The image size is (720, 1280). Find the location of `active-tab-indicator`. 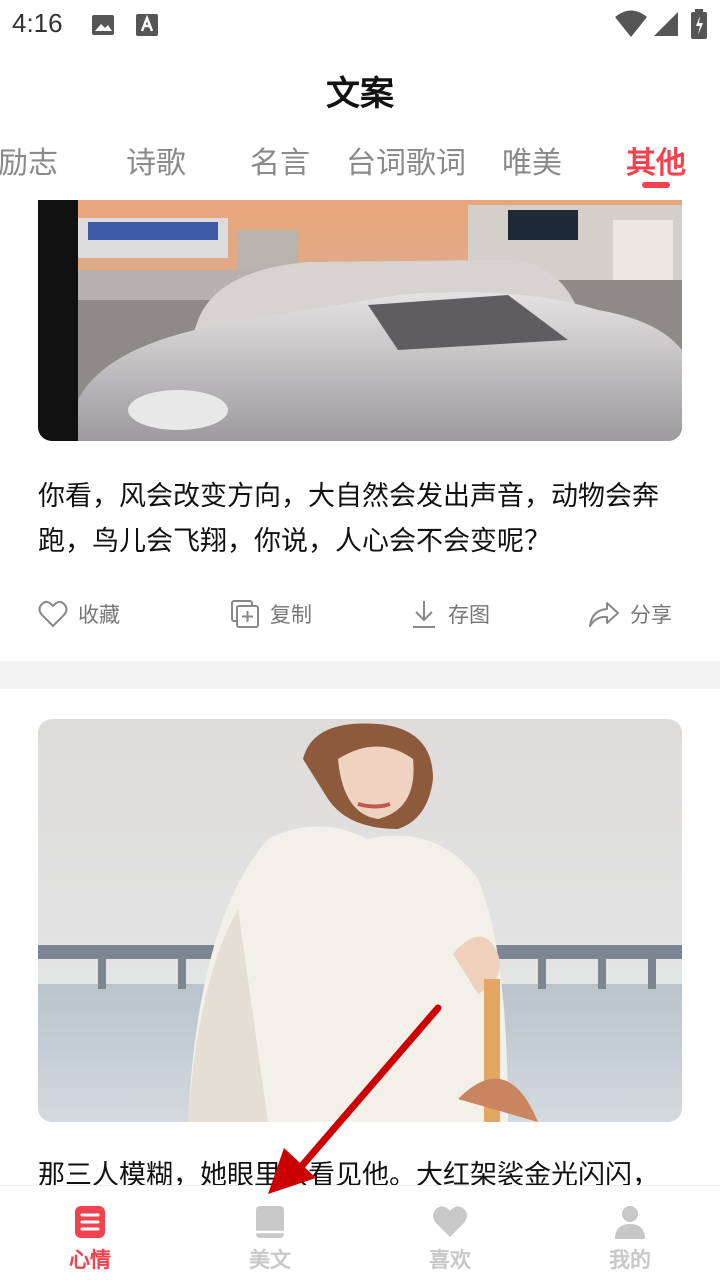

active-tab-indicator is located at coordinates (656, 185).